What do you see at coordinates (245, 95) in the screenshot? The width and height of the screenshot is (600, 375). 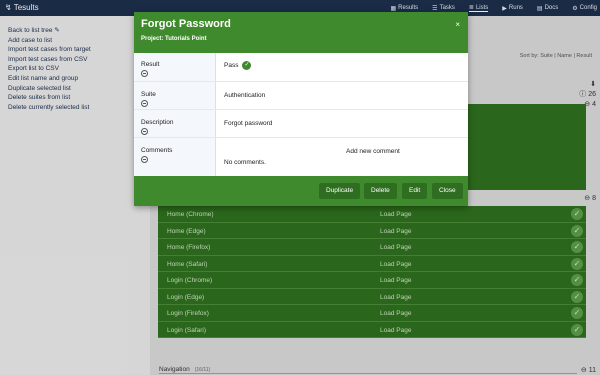 I see `suite-value: Authentication` at bounding box center [245, 95].